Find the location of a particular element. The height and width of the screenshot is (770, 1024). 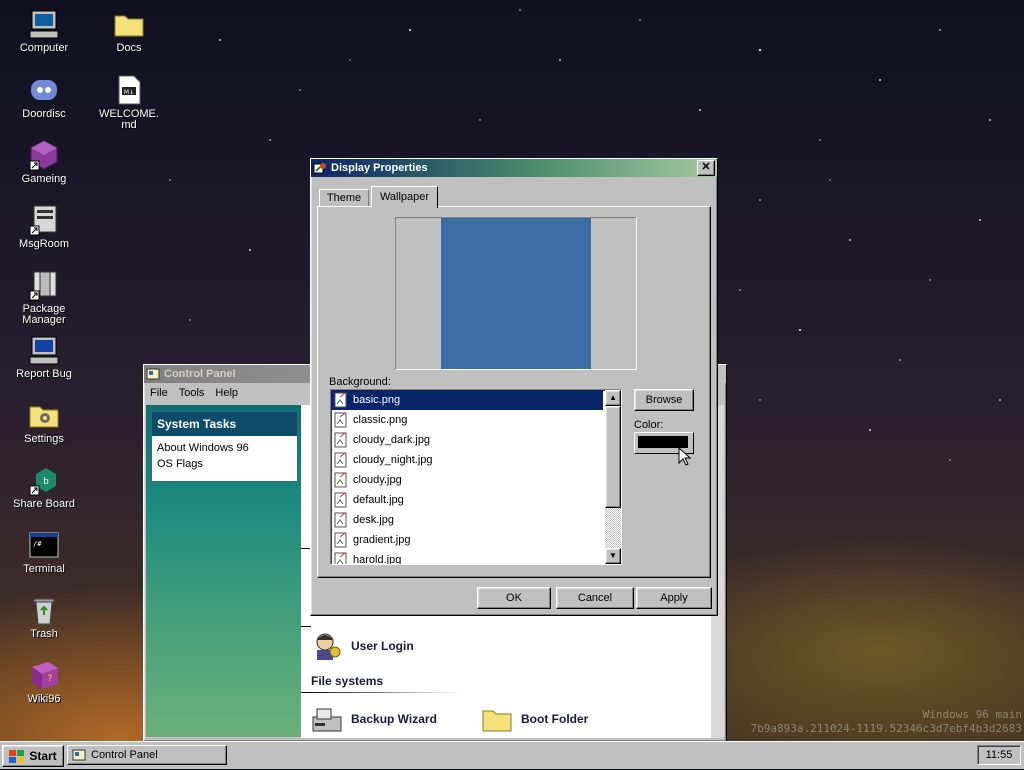

desktop-icon-label: Settings is located at coordinates (44, 439).